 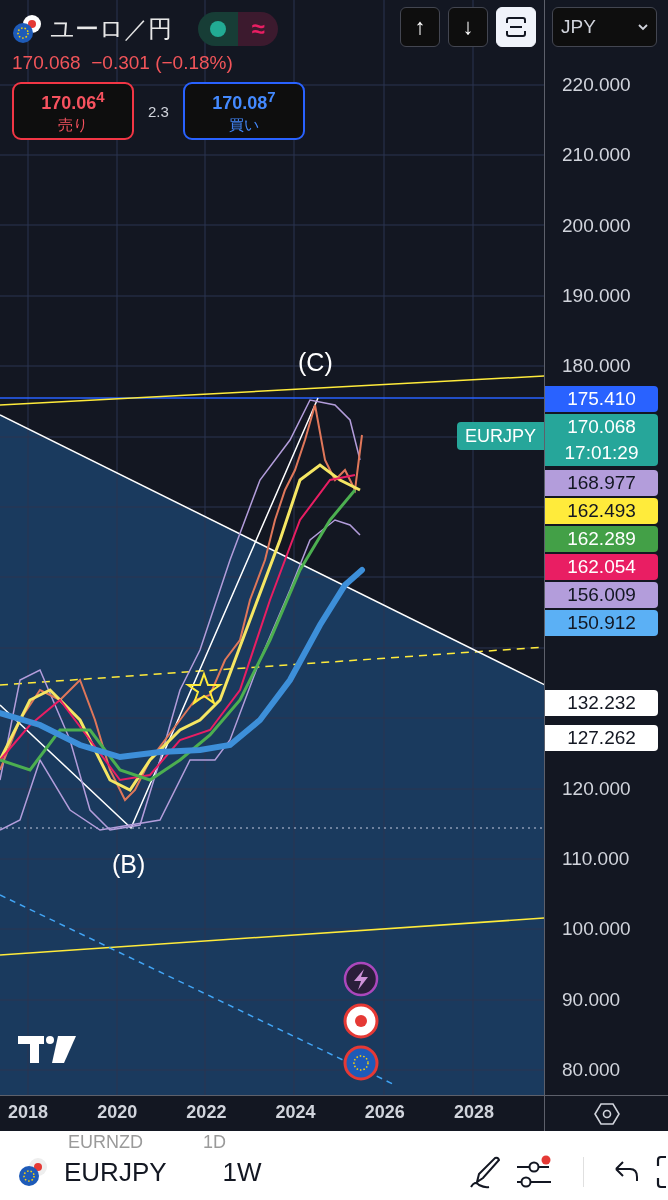 I want to click on star-icon, so click(x=204, y=688).